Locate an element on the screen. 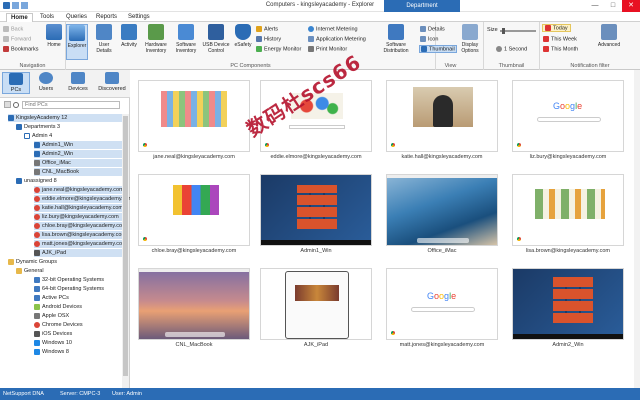 This screenshot has height=400, width=640. pc-thumbnail: Admin1_Win is located at coordinates (316, 217).